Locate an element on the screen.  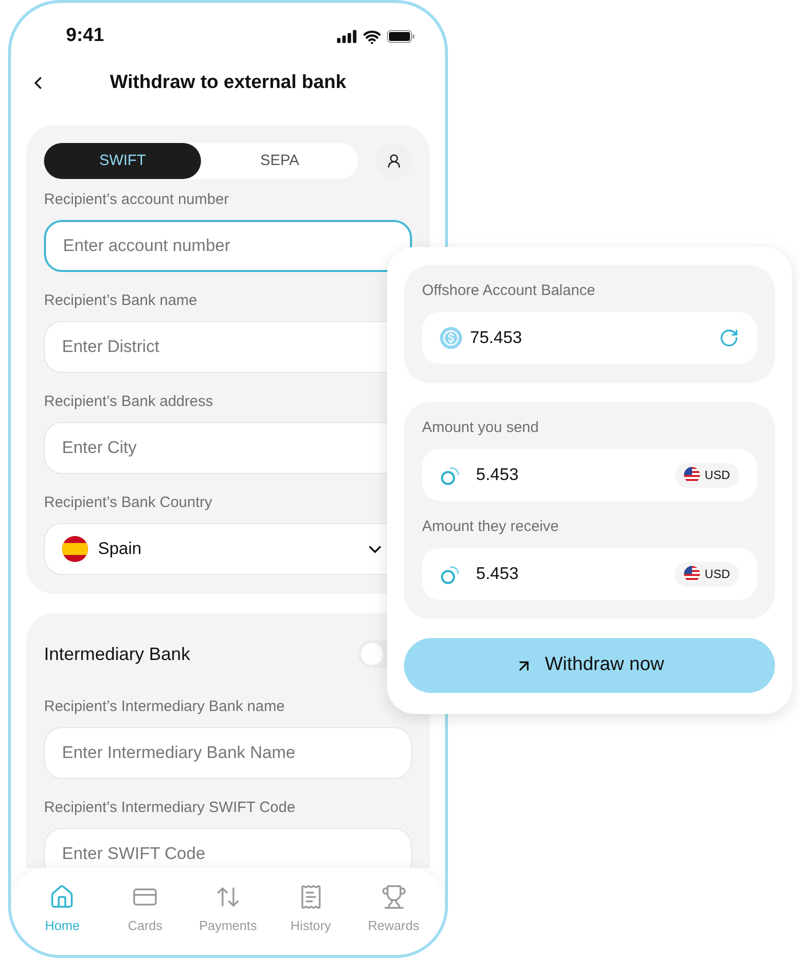
person-icon is located at coordinates (394, 161).